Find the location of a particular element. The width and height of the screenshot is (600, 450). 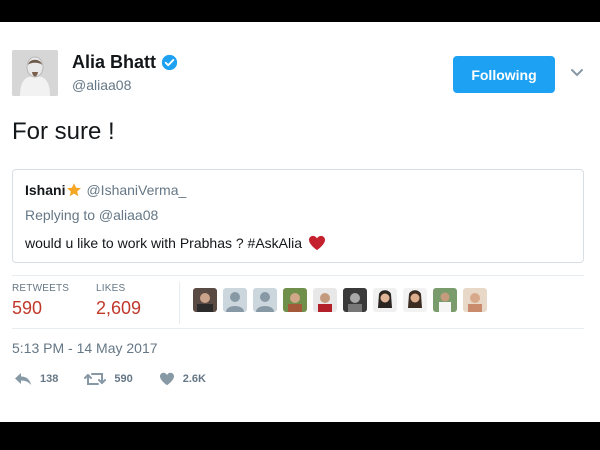

like-count: 2.6K is located at coordinates (194, 379).